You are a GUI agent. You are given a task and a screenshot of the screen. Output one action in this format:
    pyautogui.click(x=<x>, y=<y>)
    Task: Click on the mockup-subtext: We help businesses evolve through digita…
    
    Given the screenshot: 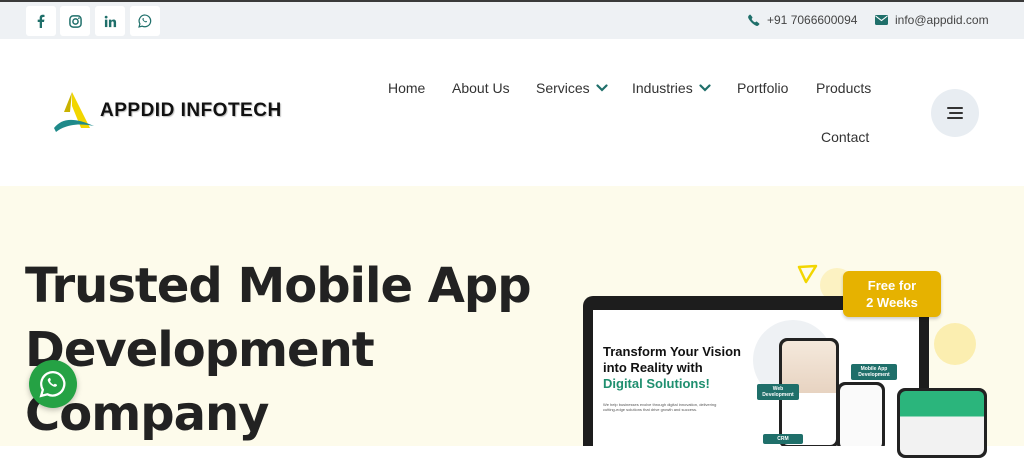 What is the action you would take?
    pyautogui.click(x=660, y=407)
    